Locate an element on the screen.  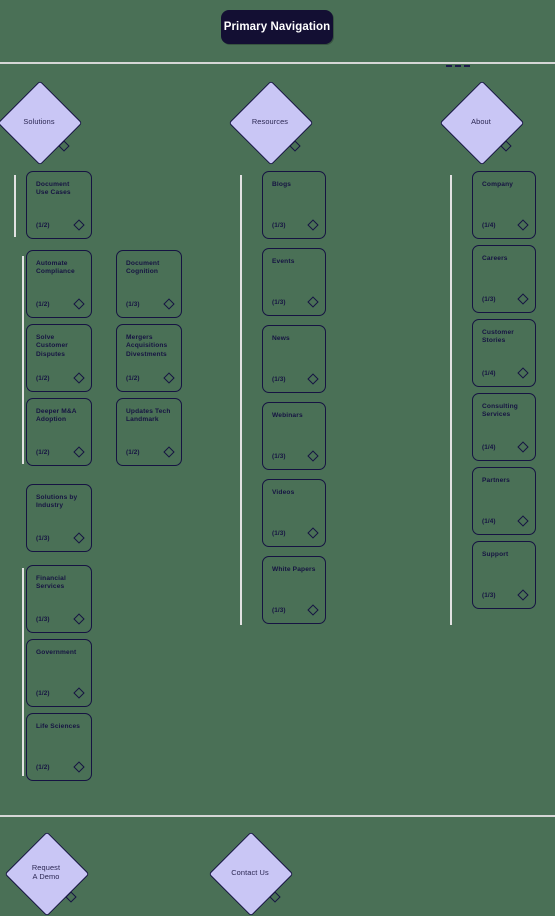
diamond-node-solutions is located at coordinates (41, 123).